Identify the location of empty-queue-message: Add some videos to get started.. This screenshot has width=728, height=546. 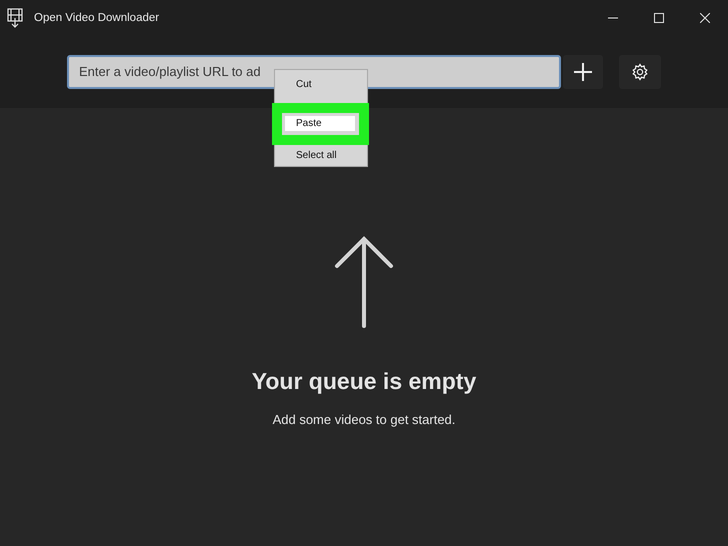
(364, 419).